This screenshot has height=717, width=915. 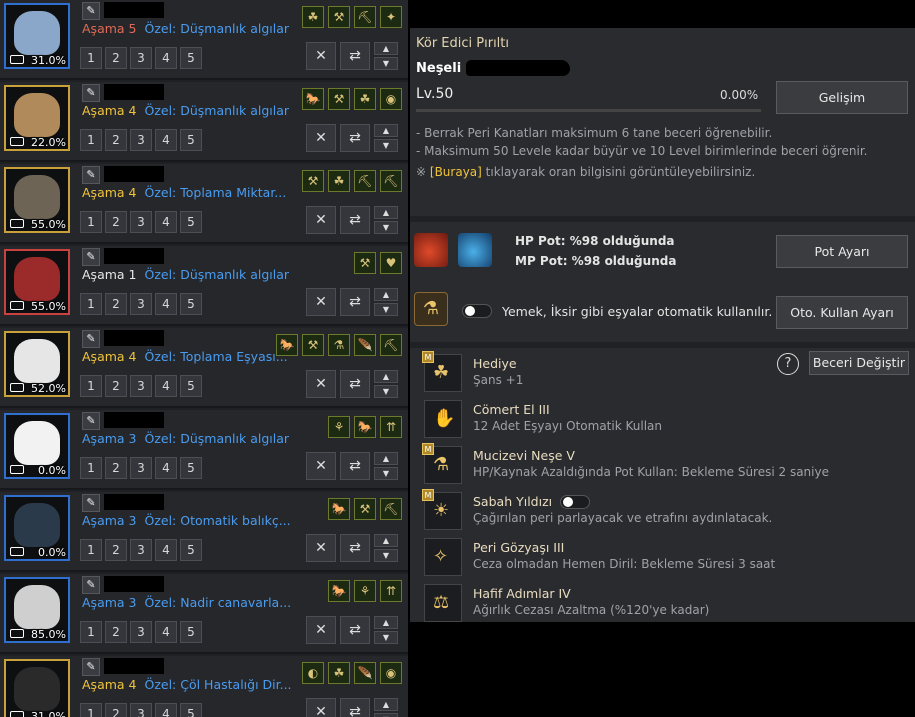 I want to click on skill-icon: ✋, so click(x=443, y=419).